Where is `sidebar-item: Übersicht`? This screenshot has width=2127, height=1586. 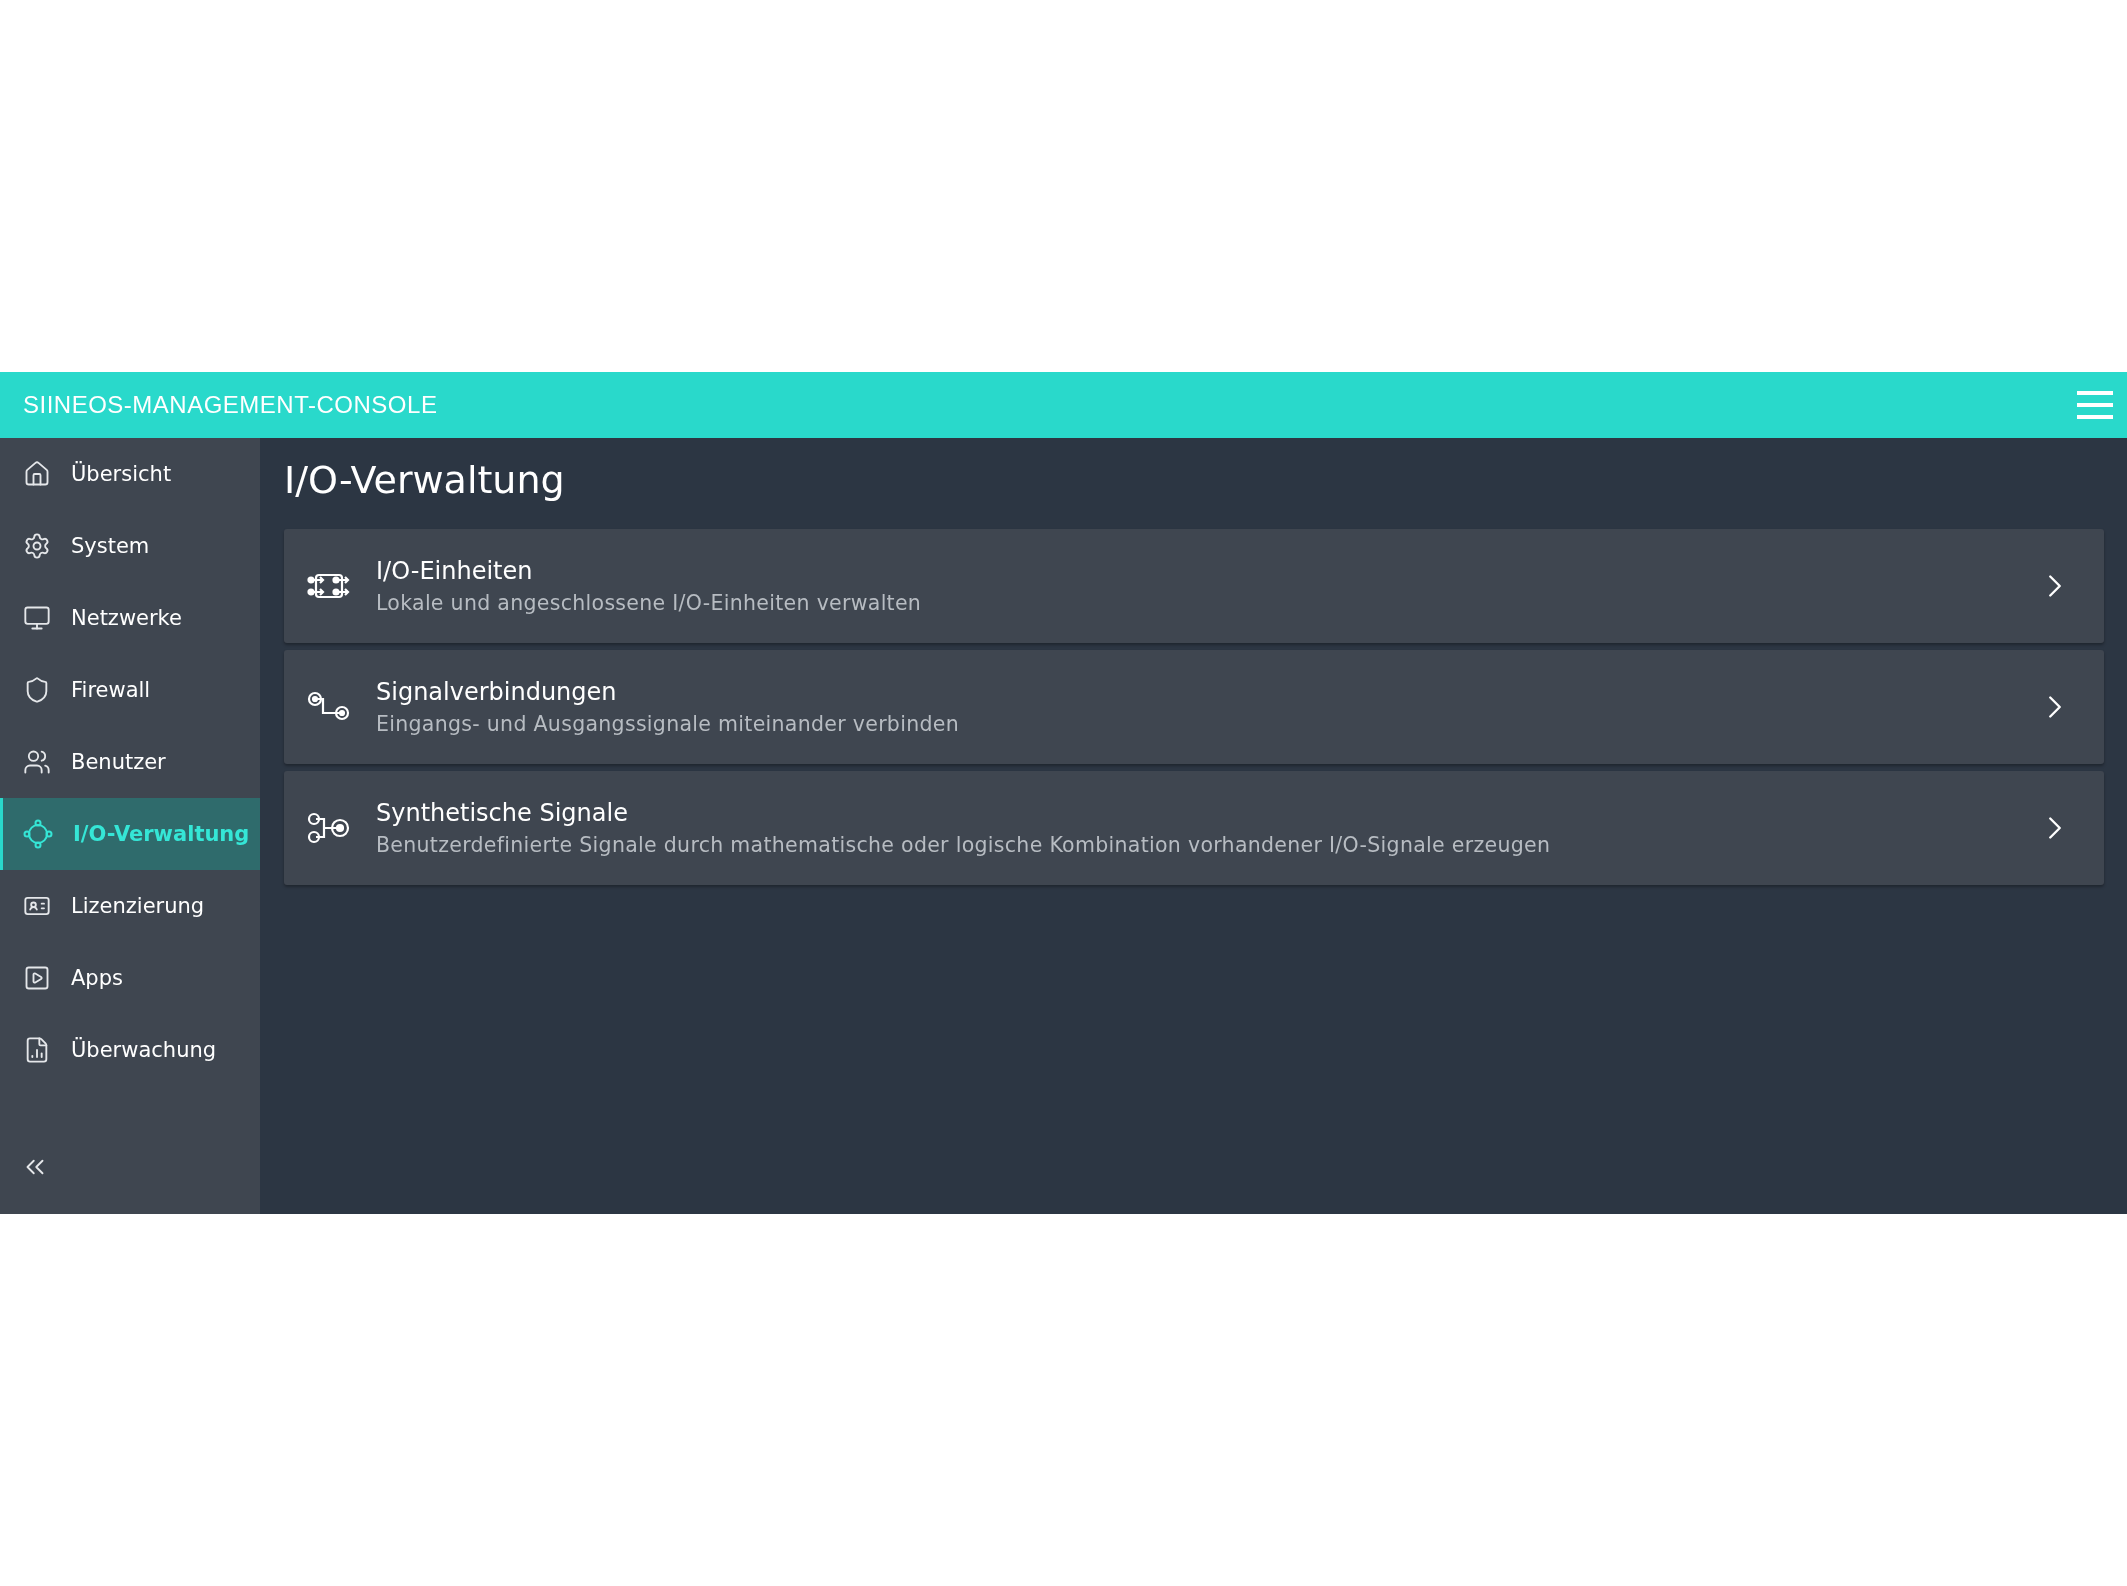
sidebar-item: Übersicht is located at coordinates (130, 474).